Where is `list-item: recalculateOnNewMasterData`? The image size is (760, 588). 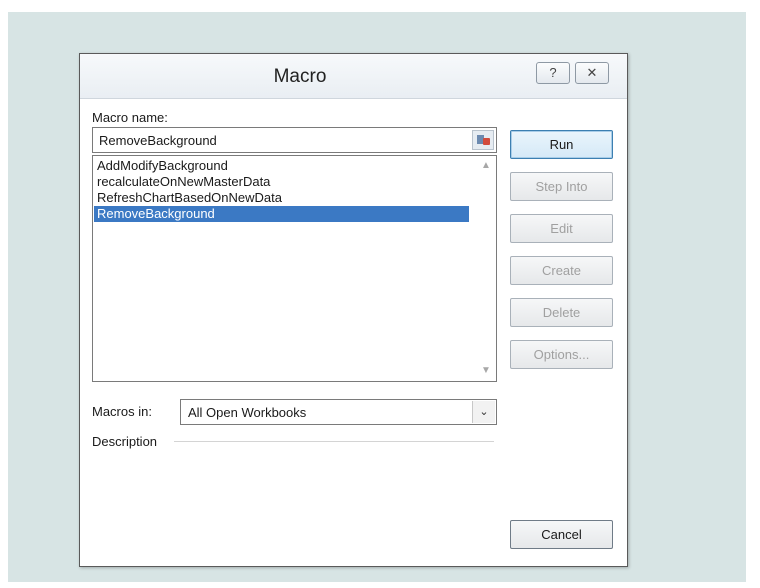 list-item: recalculateOnNewMasterData is located at coordinates (281, 182).